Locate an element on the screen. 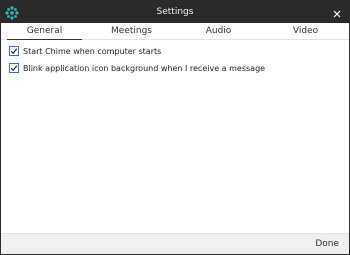 This screenshot has width=350, height=255. tab-meetings: Meetings is located at coordinates (131, 31).